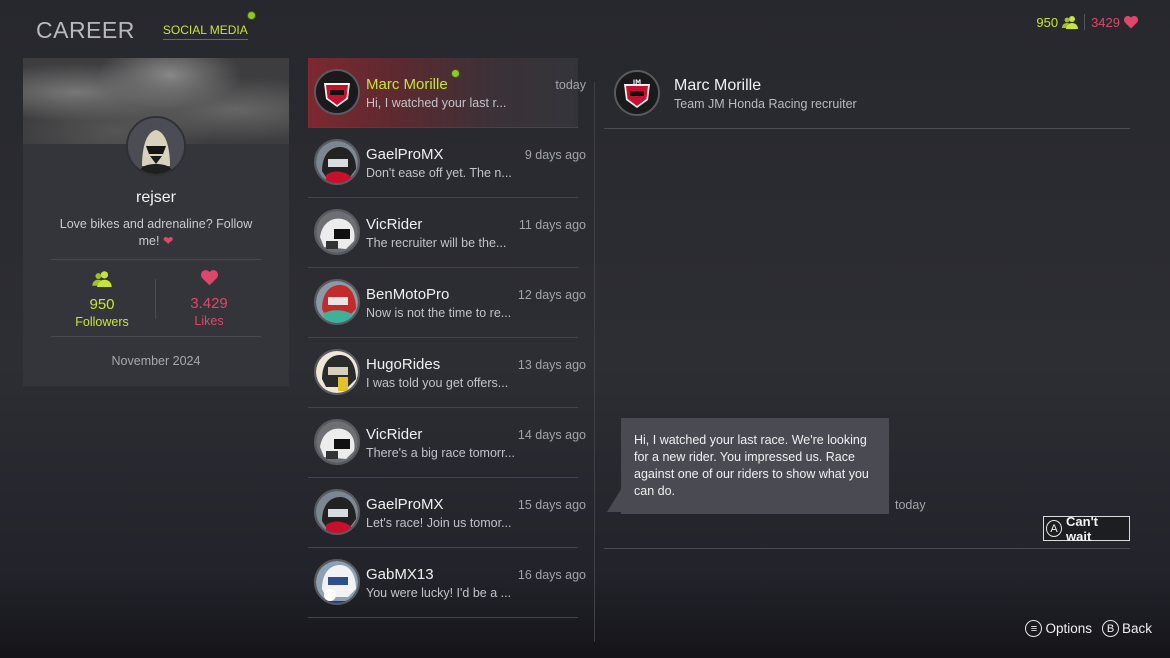 This screenshot has height=658, width=1170. Describe the element at coordinates (1034, 628) in the screenshot. I see `menu-button-icon: ≡` at that location.